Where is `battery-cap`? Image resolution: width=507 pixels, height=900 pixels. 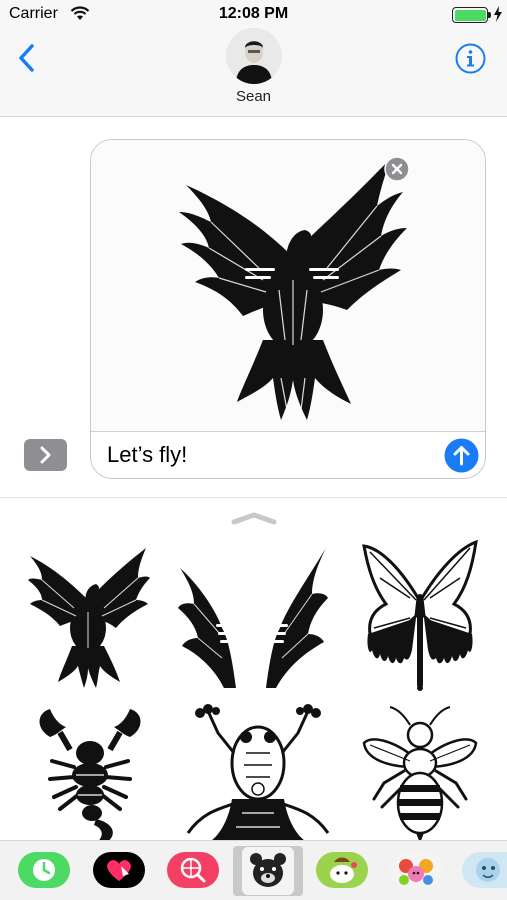
battery-cap is located at coordinates (489, 15).